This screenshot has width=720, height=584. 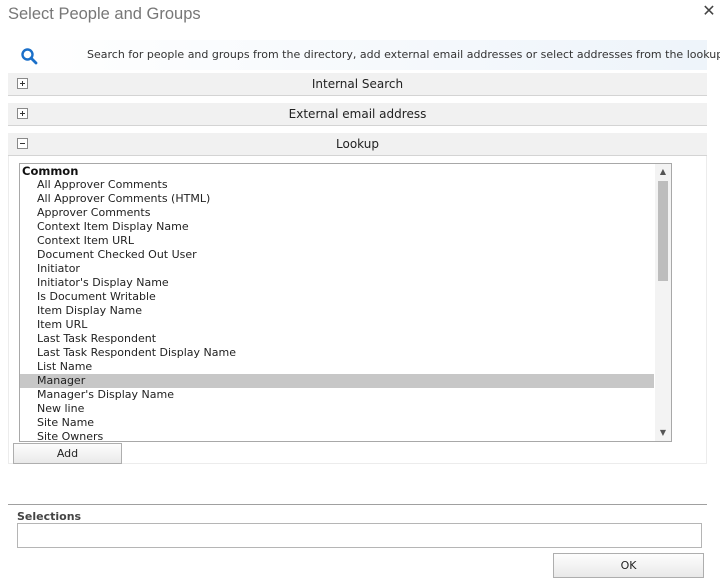 What do you see at coordinates (337, 213) in the screenshot?
I see `list-item: Approver Comments` at bounding box center [337, 213].